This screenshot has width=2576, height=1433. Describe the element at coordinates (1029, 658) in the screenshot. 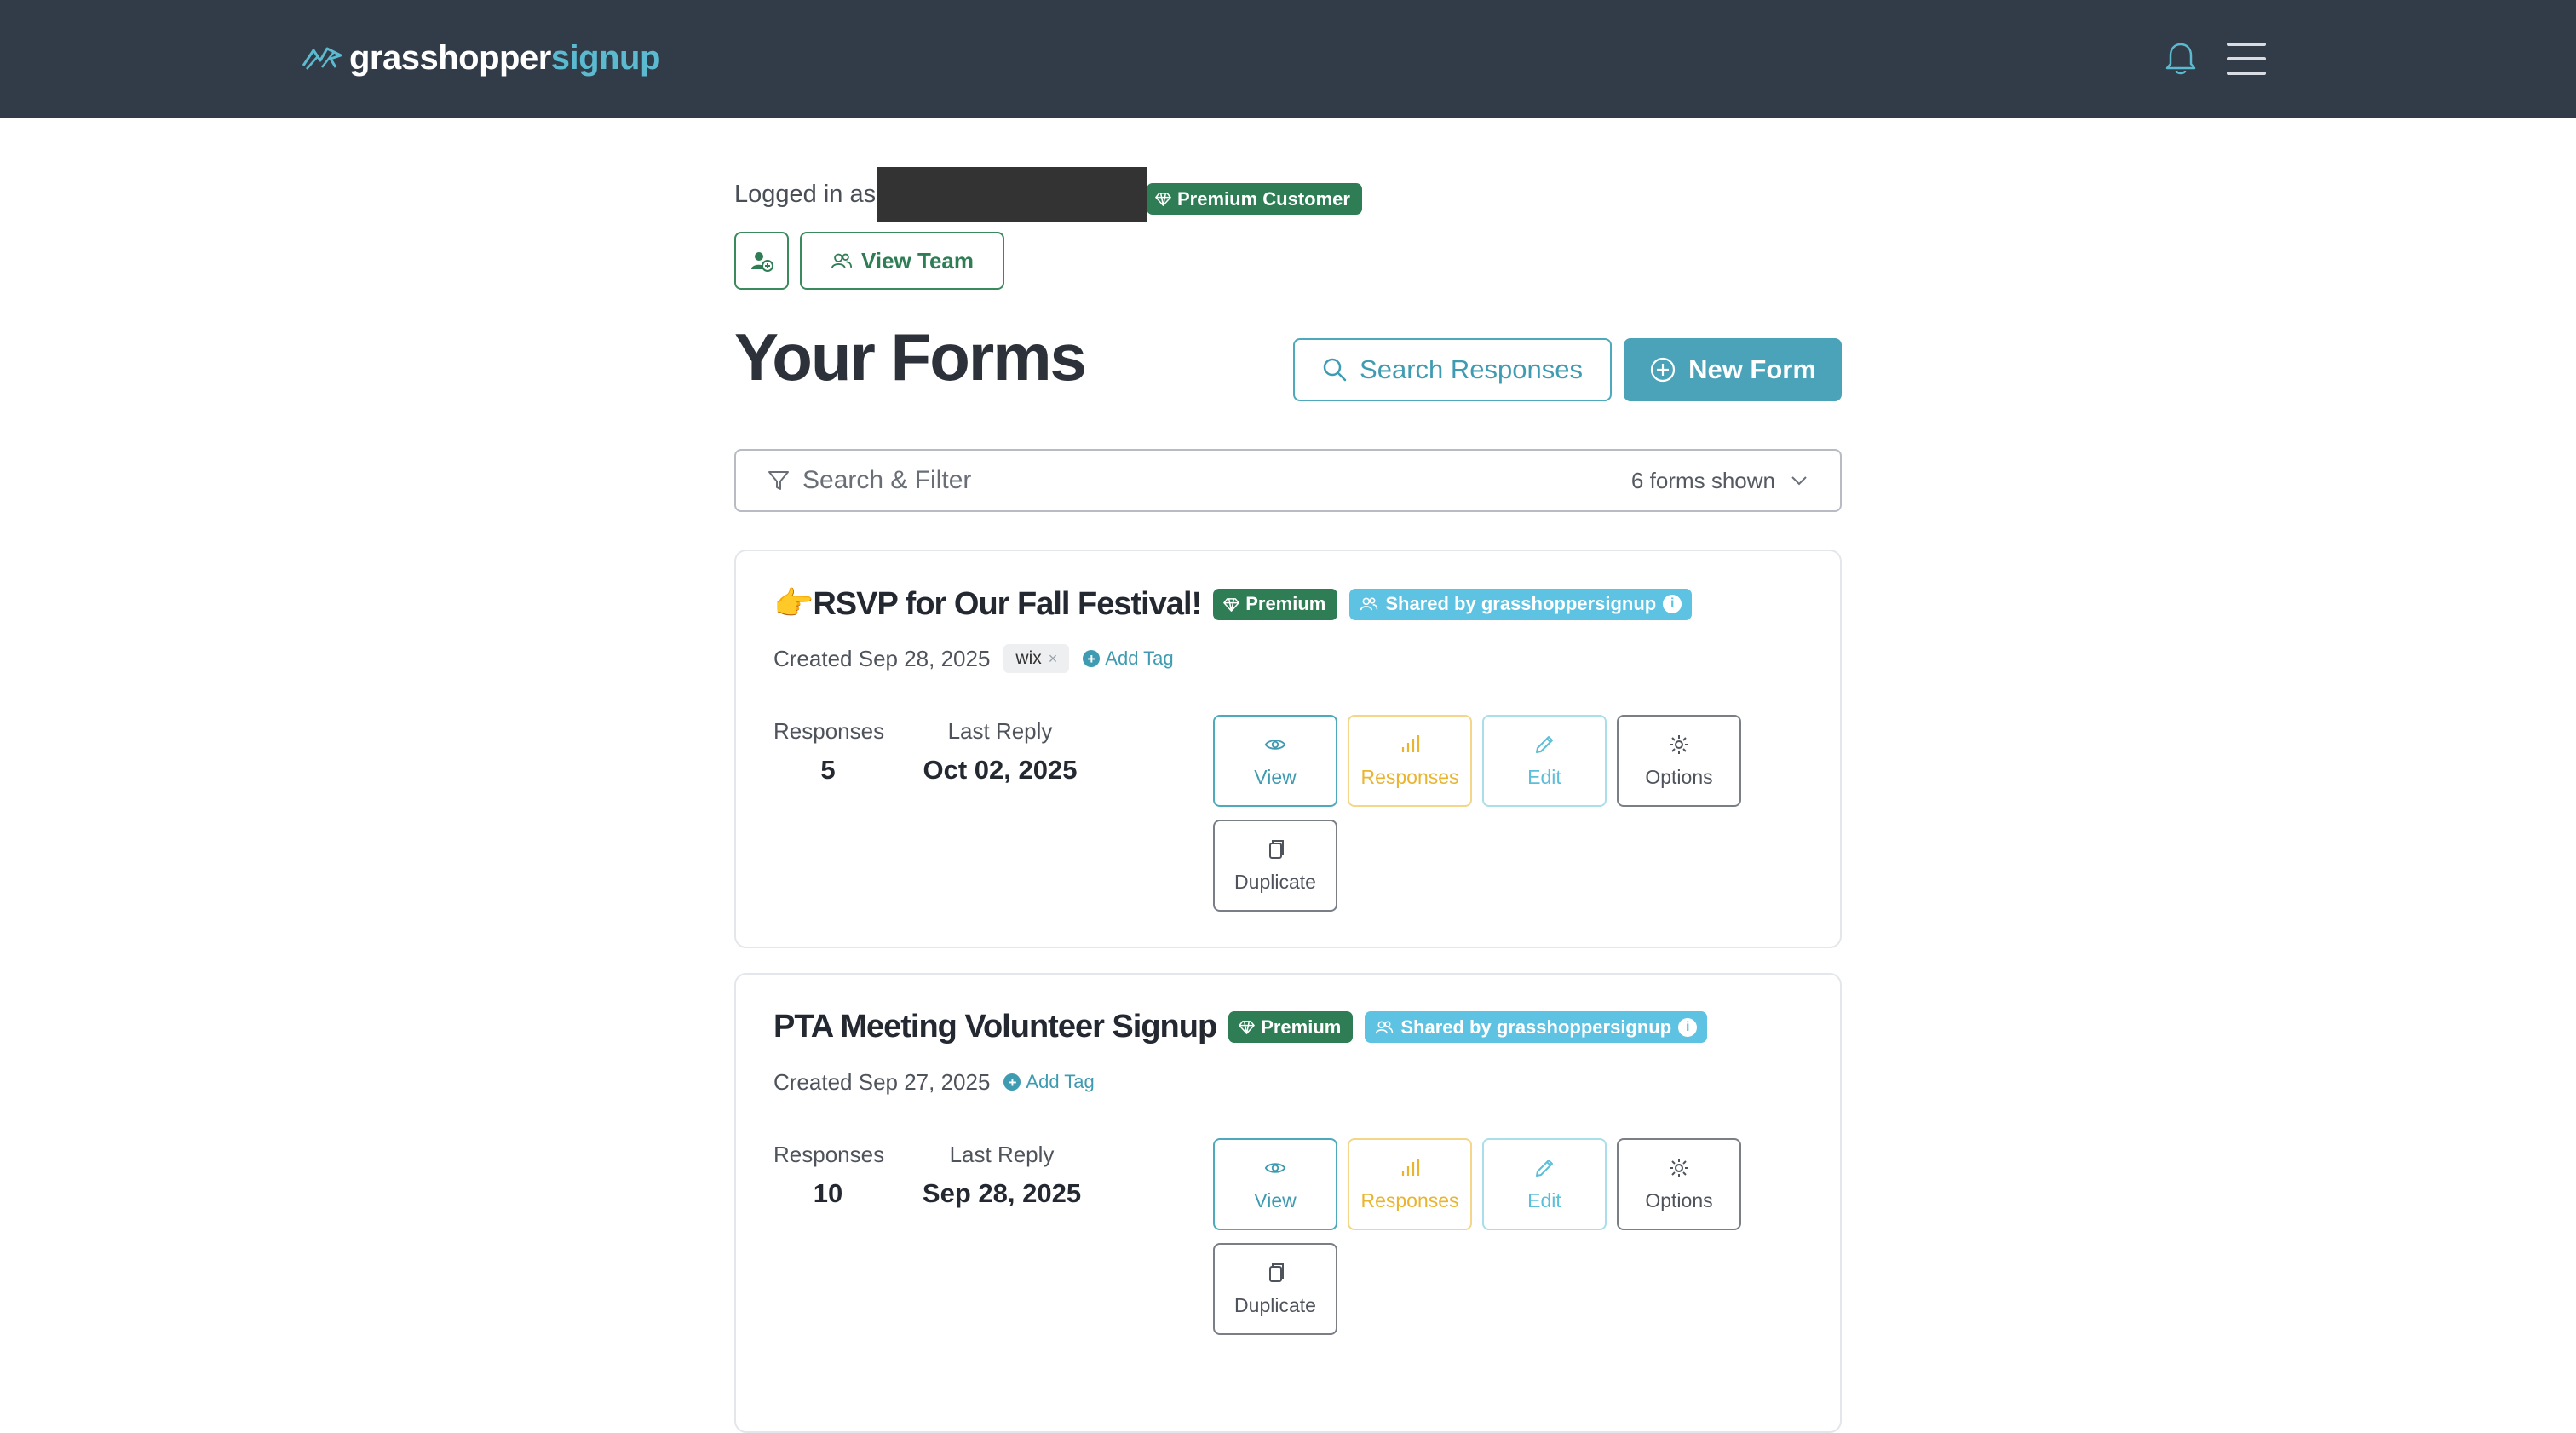

I see `tag-label: wix` at that location.